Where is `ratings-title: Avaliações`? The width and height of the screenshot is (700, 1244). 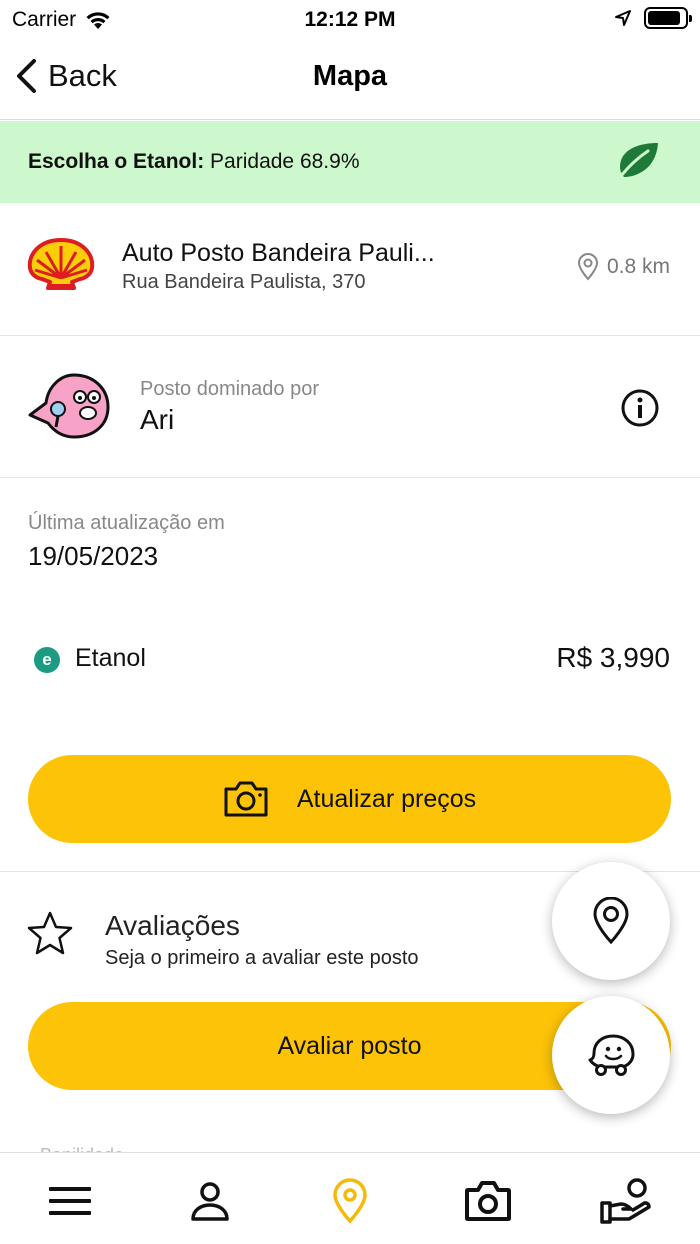 ratings-title: Avaliações is located at coordinates (172, 925).